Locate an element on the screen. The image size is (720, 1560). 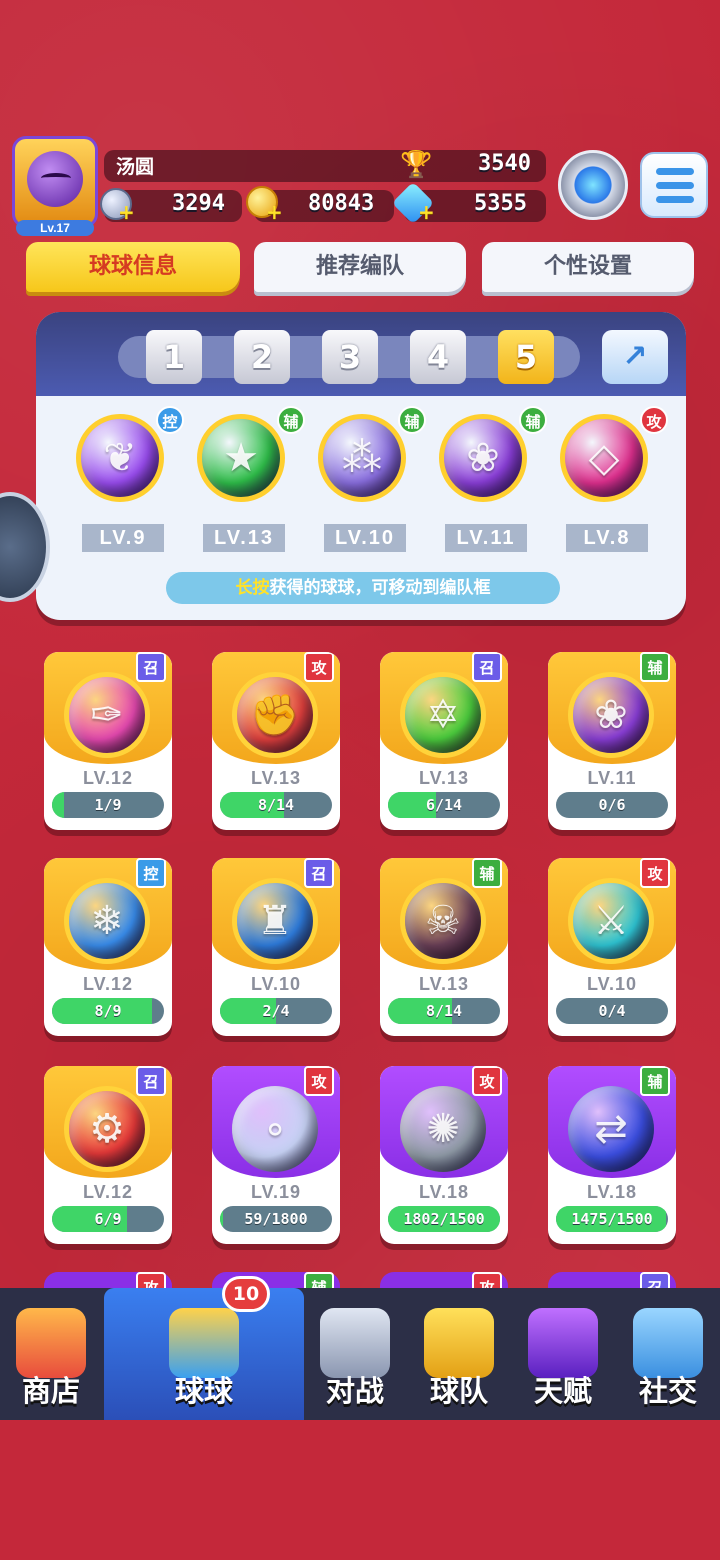
card-progress-bar: 59/1800 is located at coordinates (276, 1219).